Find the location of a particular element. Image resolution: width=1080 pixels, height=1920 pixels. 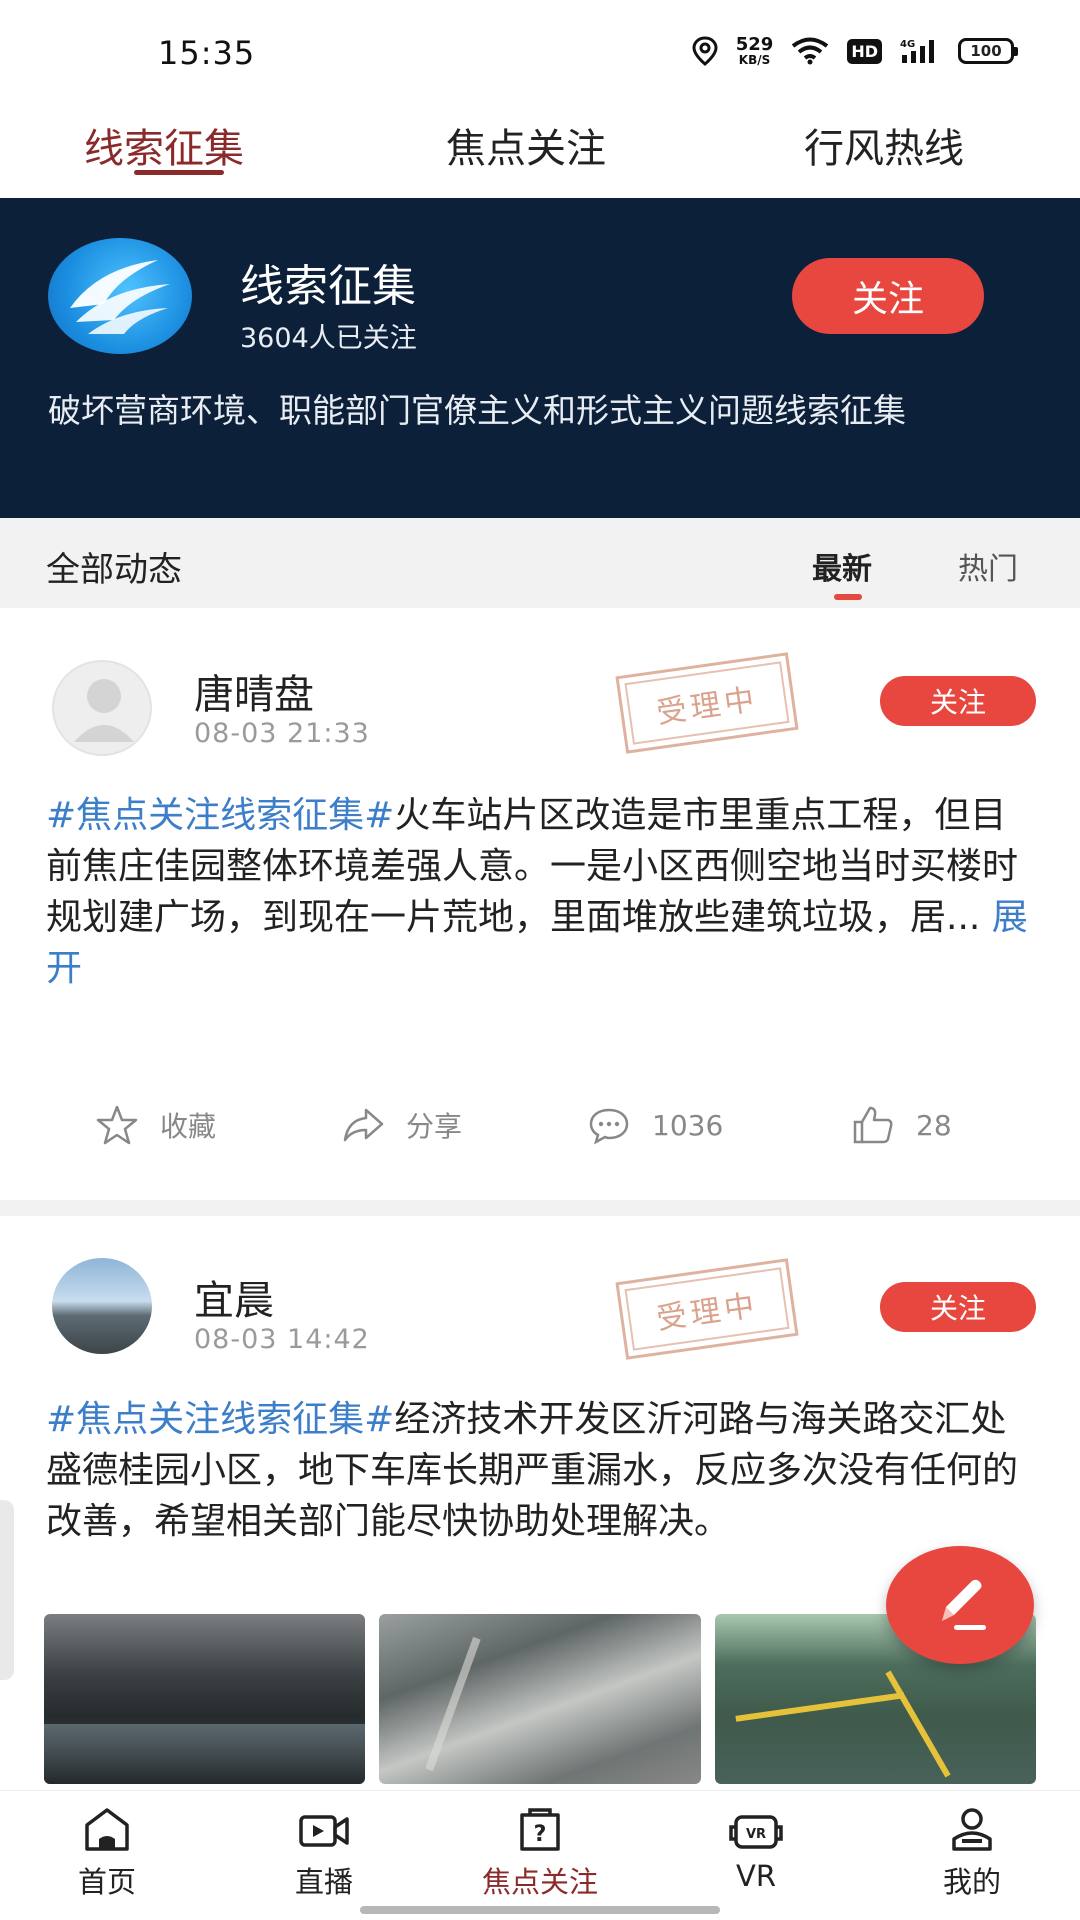

channel-follow-button: 关注 is located at coordinates (888, 296).